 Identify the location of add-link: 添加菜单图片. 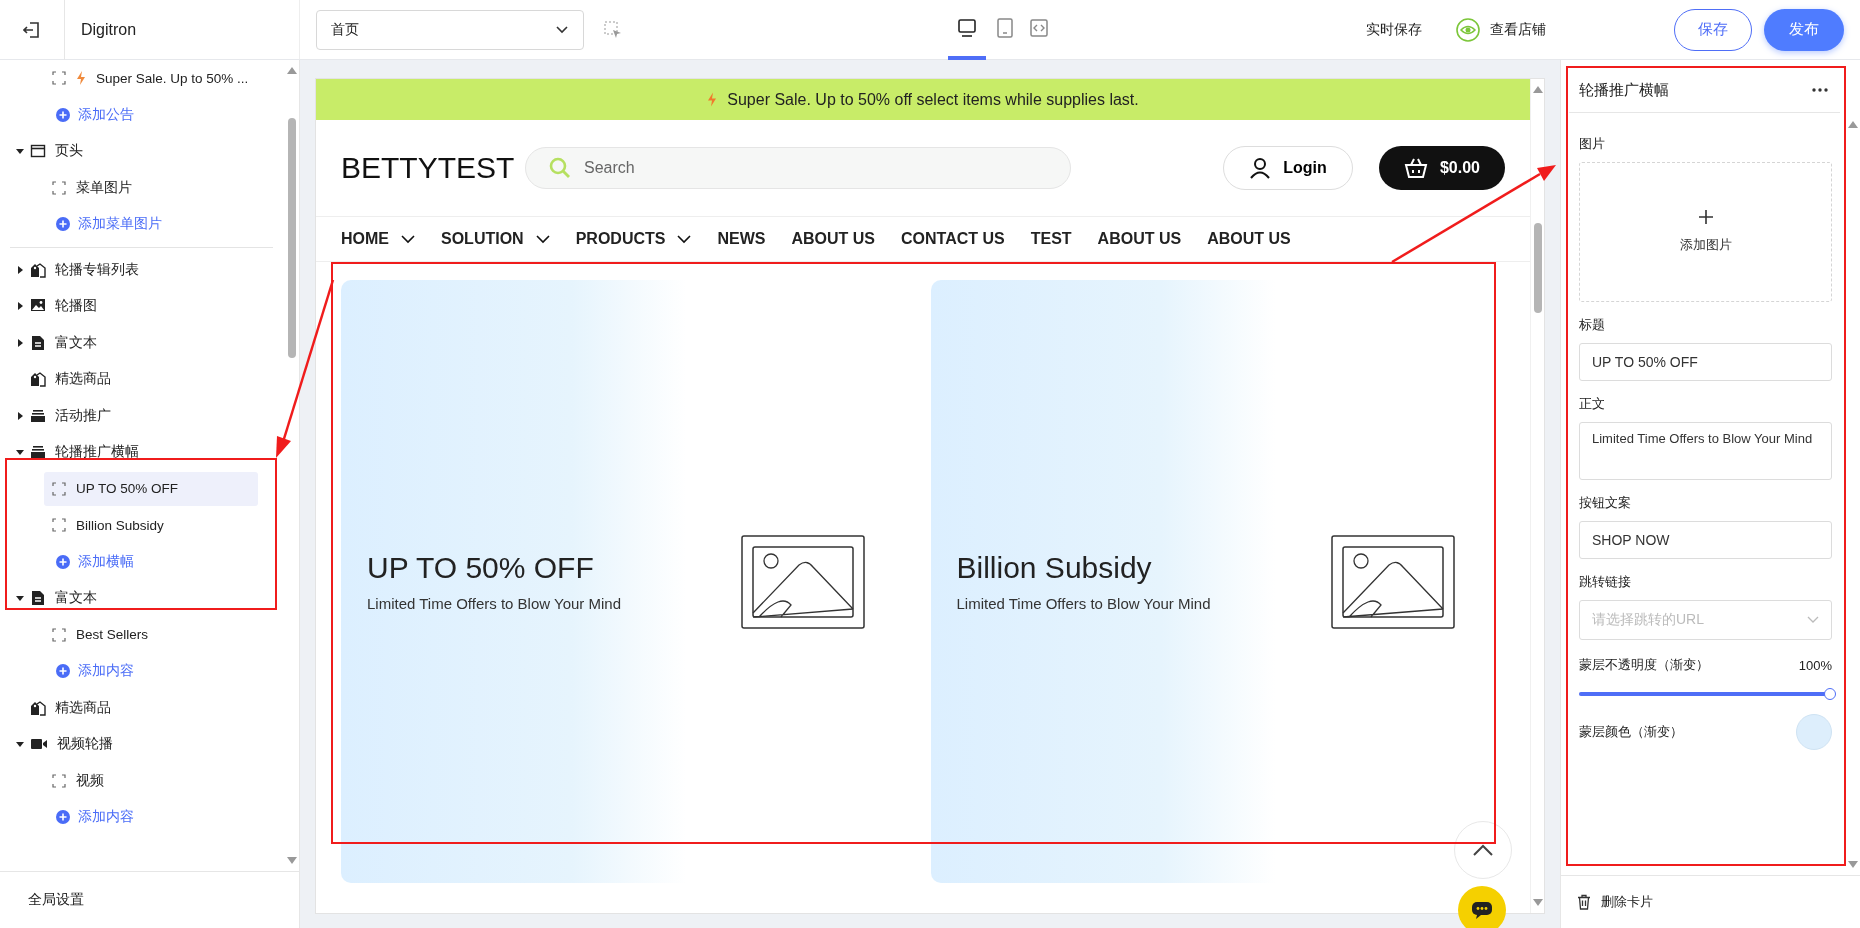
(109, 224).